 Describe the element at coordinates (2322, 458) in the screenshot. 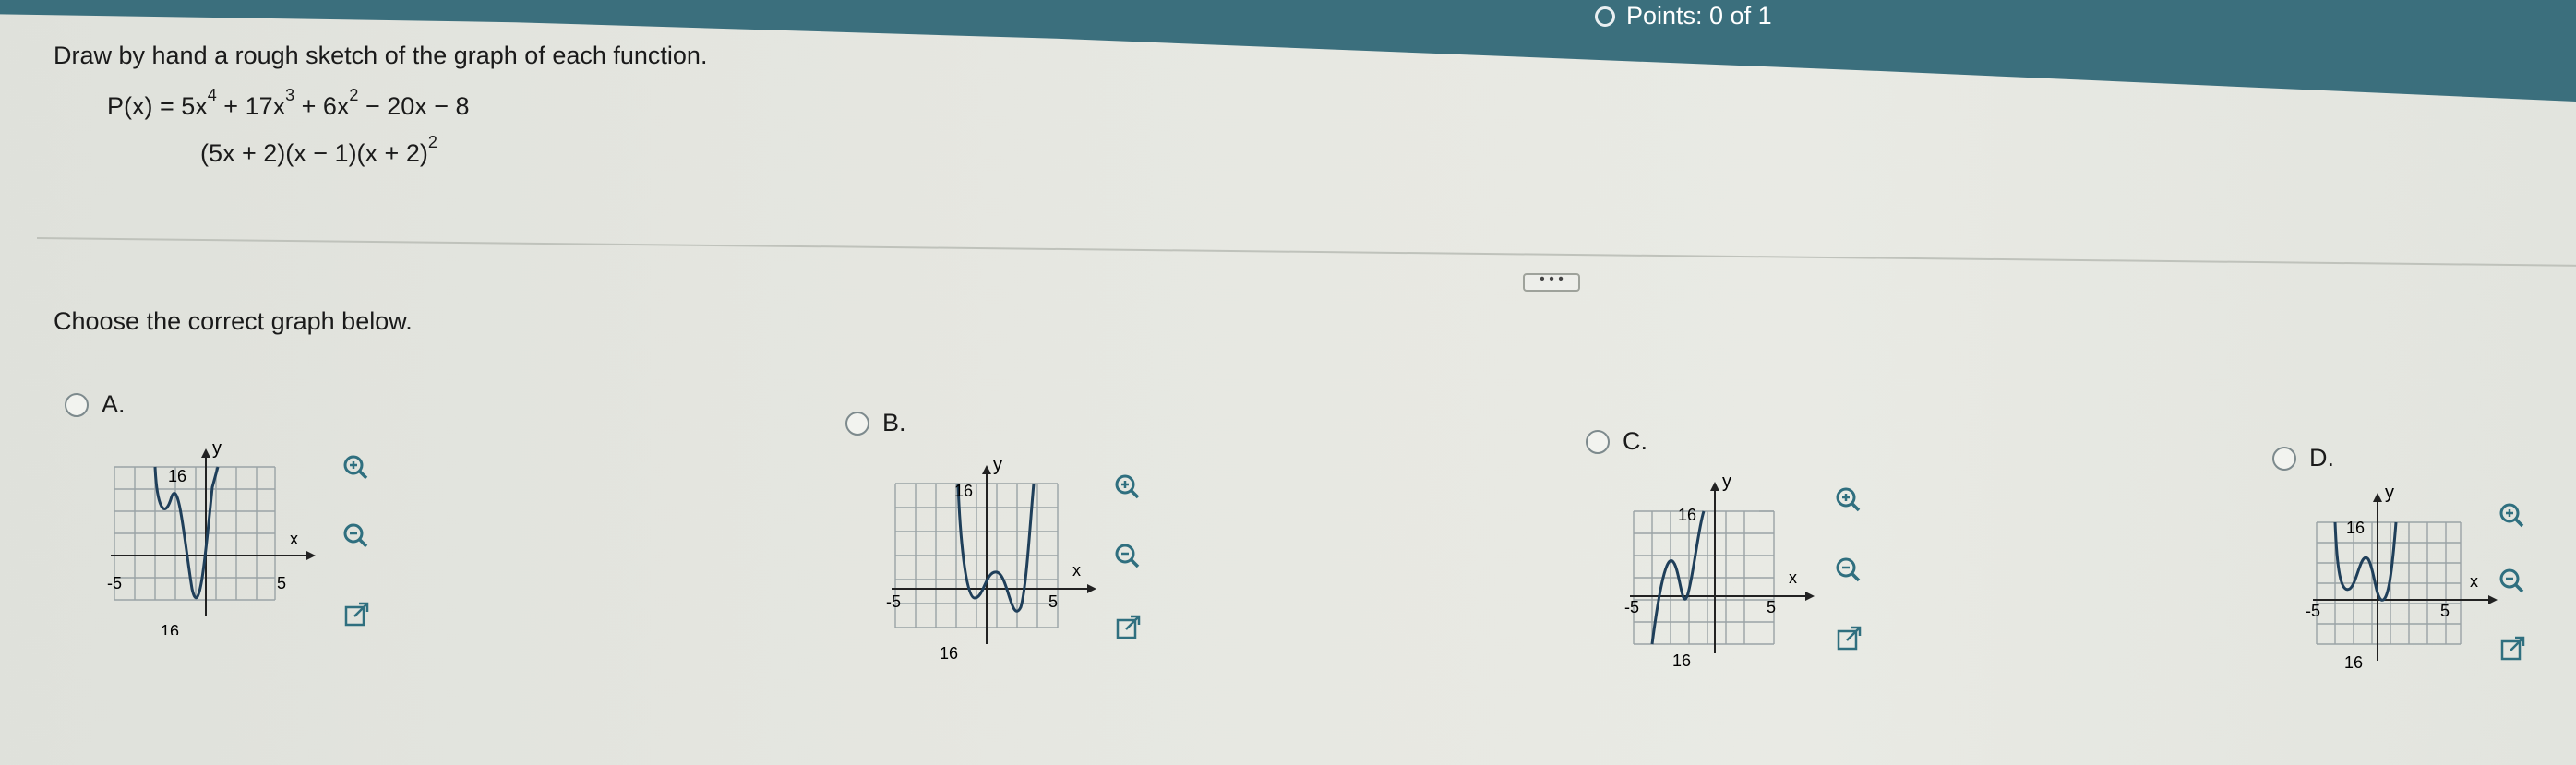

I see `option-d-label: D.` at that location.